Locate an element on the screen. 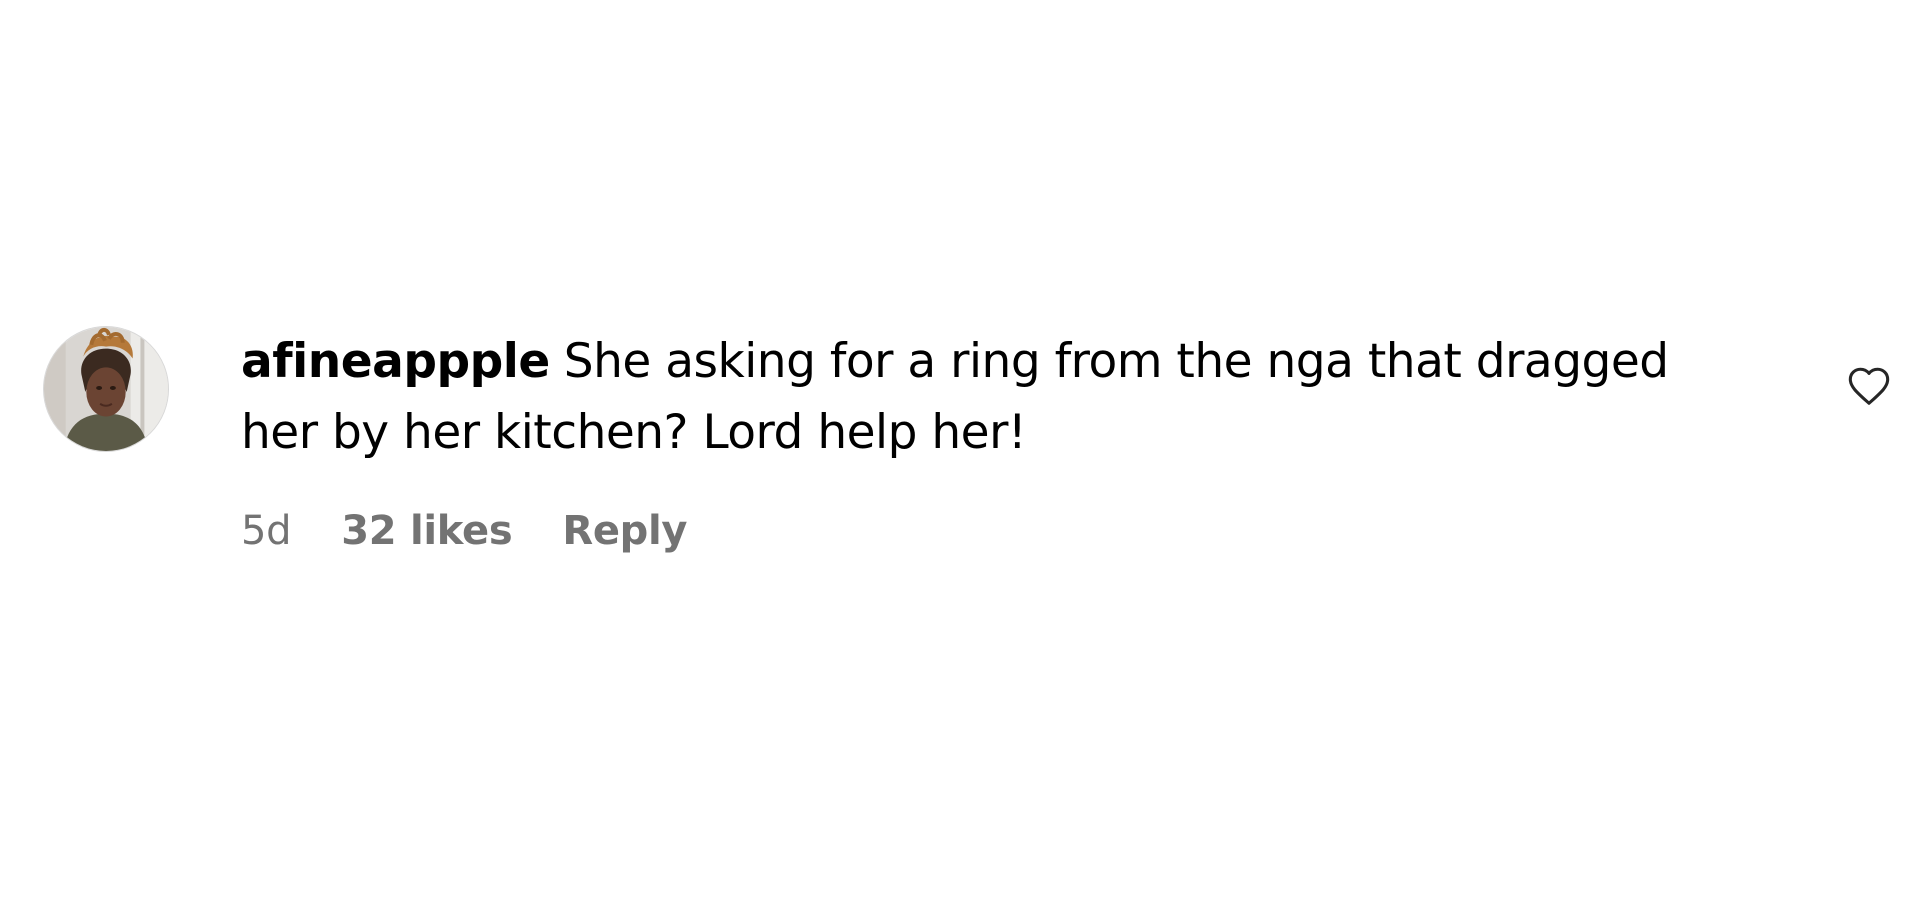 This screenshot has height=900, width=1920. avatar is located at coordinates (106, 389).